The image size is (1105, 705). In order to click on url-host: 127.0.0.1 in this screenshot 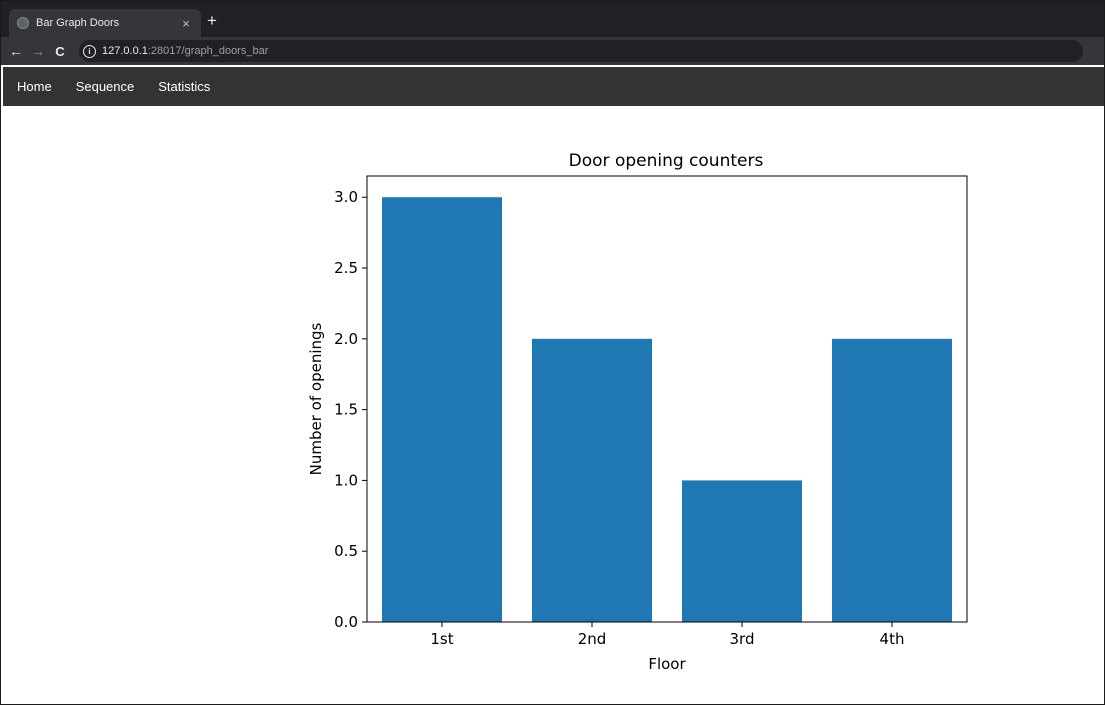, I will do `click(125, 51)`.